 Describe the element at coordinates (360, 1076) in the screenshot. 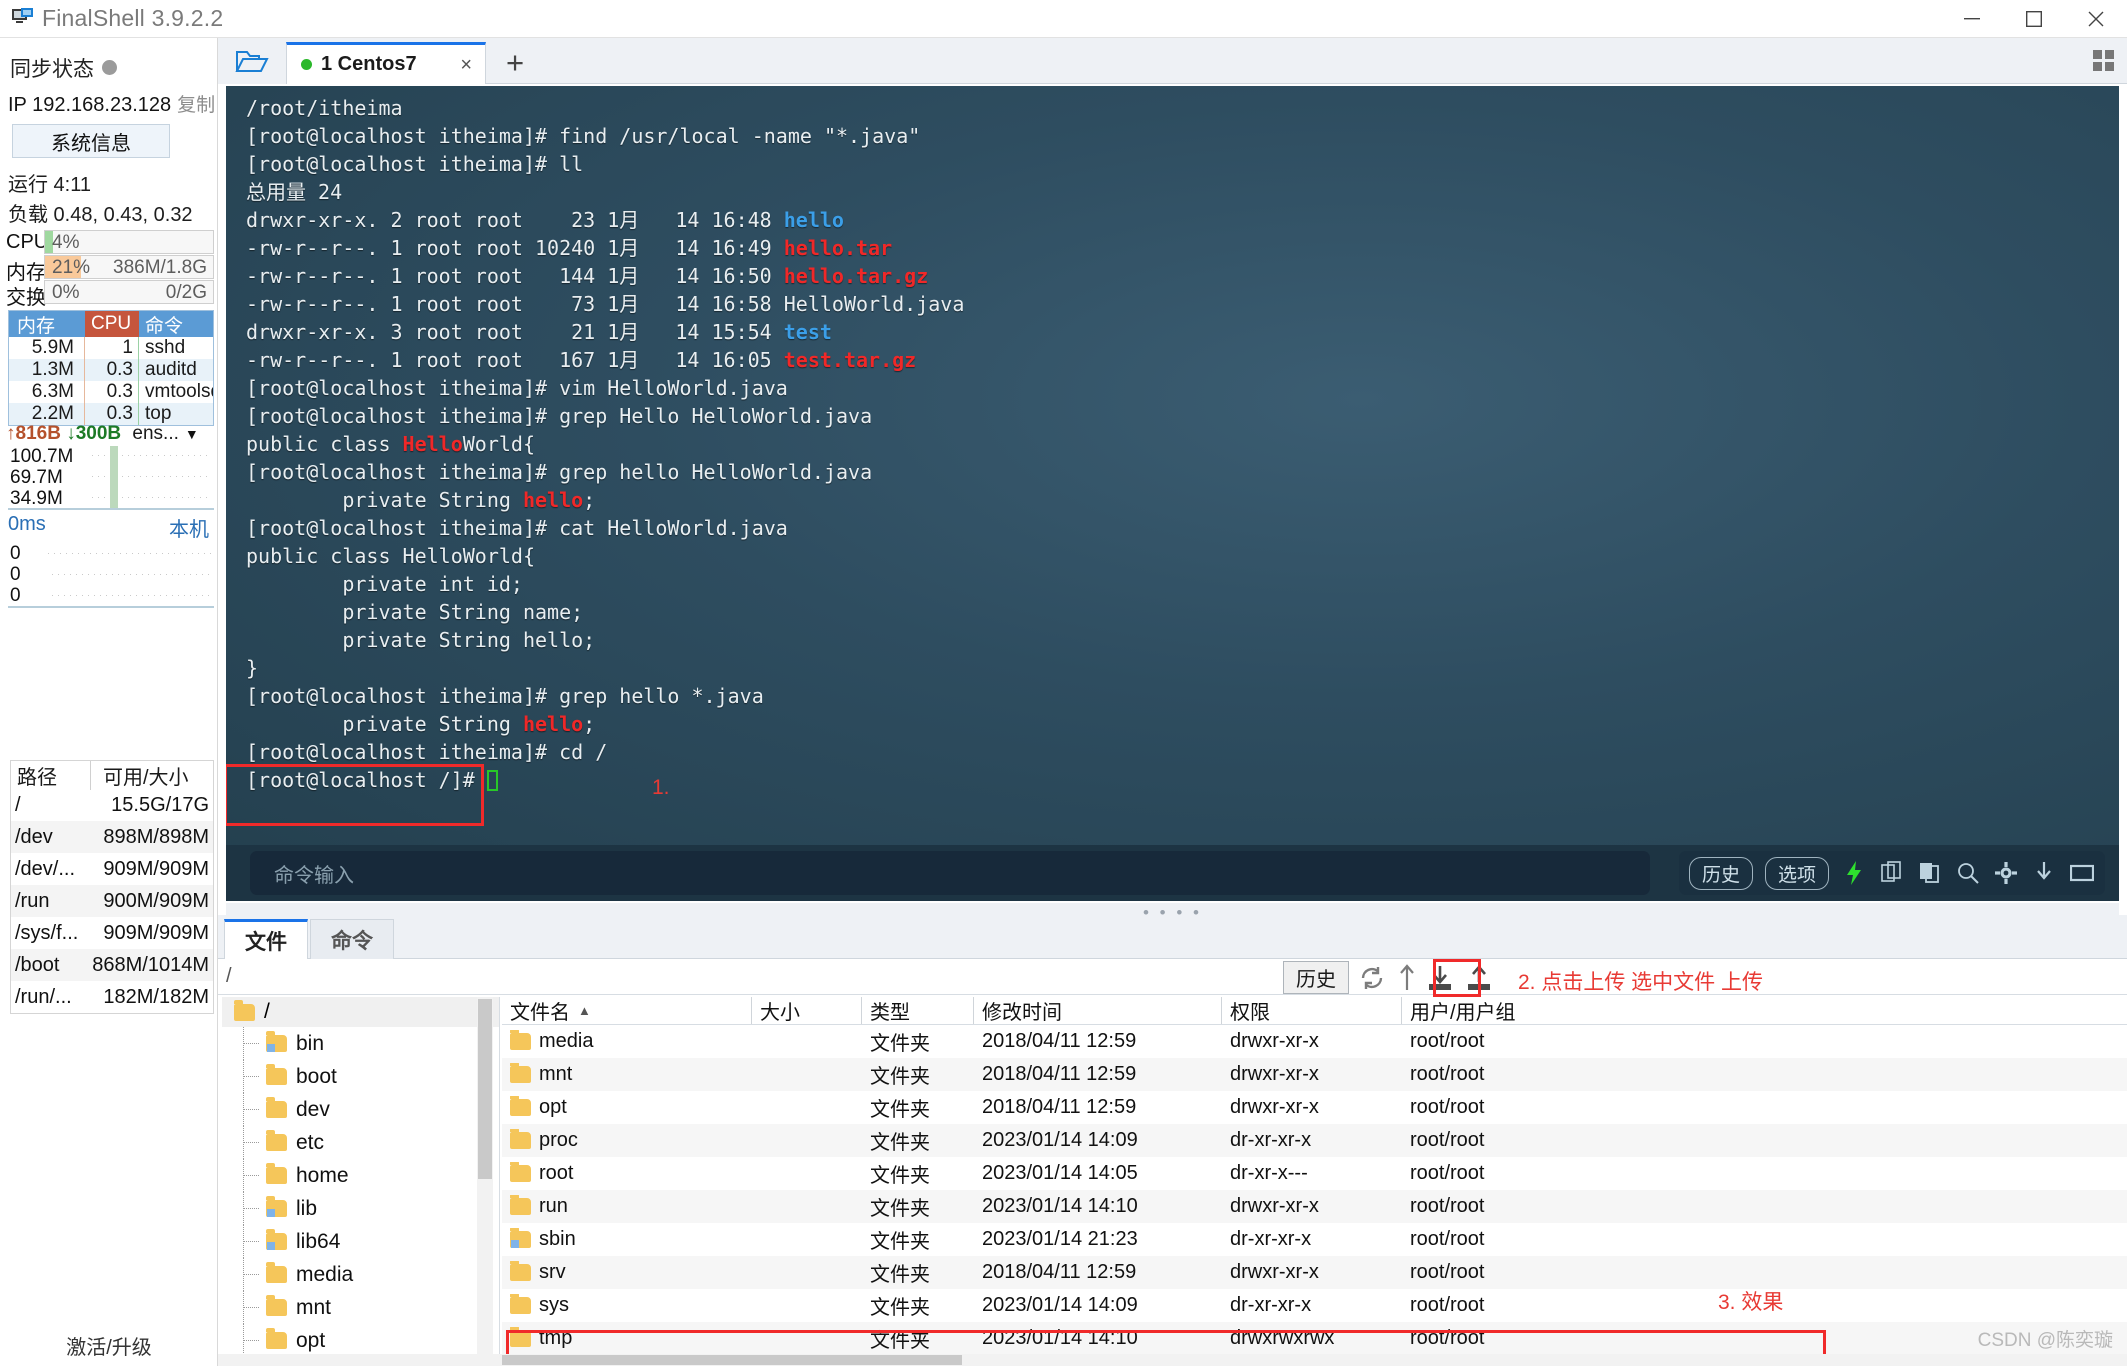

I see `tree-item-boot: boot` at that location.